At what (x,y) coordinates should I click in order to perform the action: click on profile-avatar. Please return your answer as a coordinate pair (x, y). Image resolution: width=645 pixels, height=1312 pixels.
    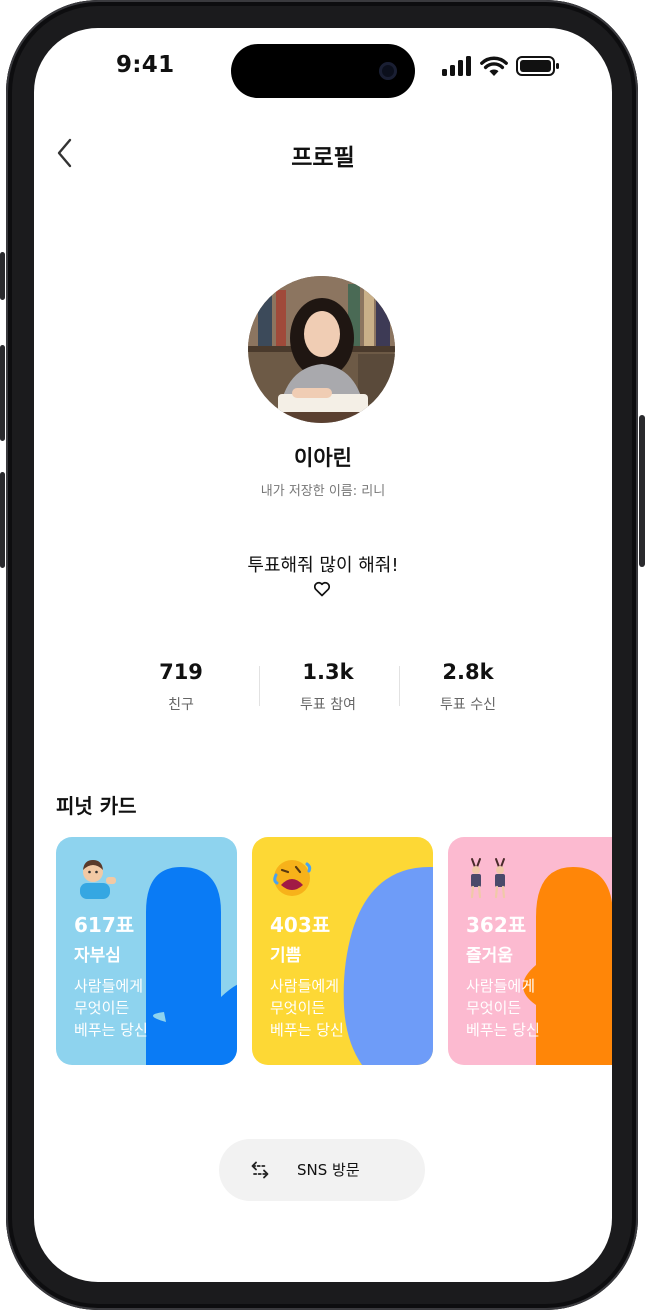
    Looking at the image, I should click on (321, 349).